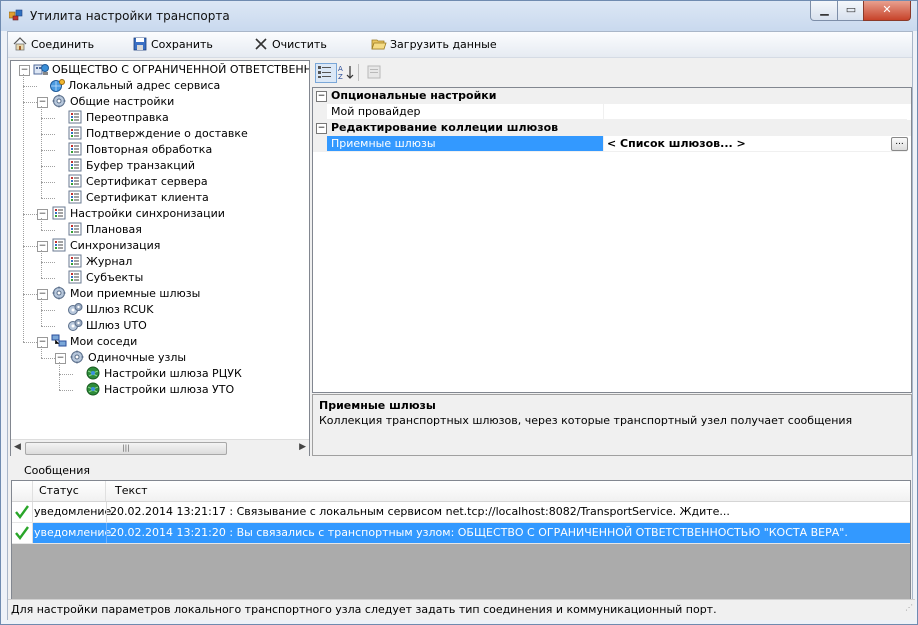 The width and height of the screenshot is (918, 625). What do you see at coordinates (133, 150) in the screenshot?
I see `tree-item: Повторная обработка` at bounding box center [133, 150].